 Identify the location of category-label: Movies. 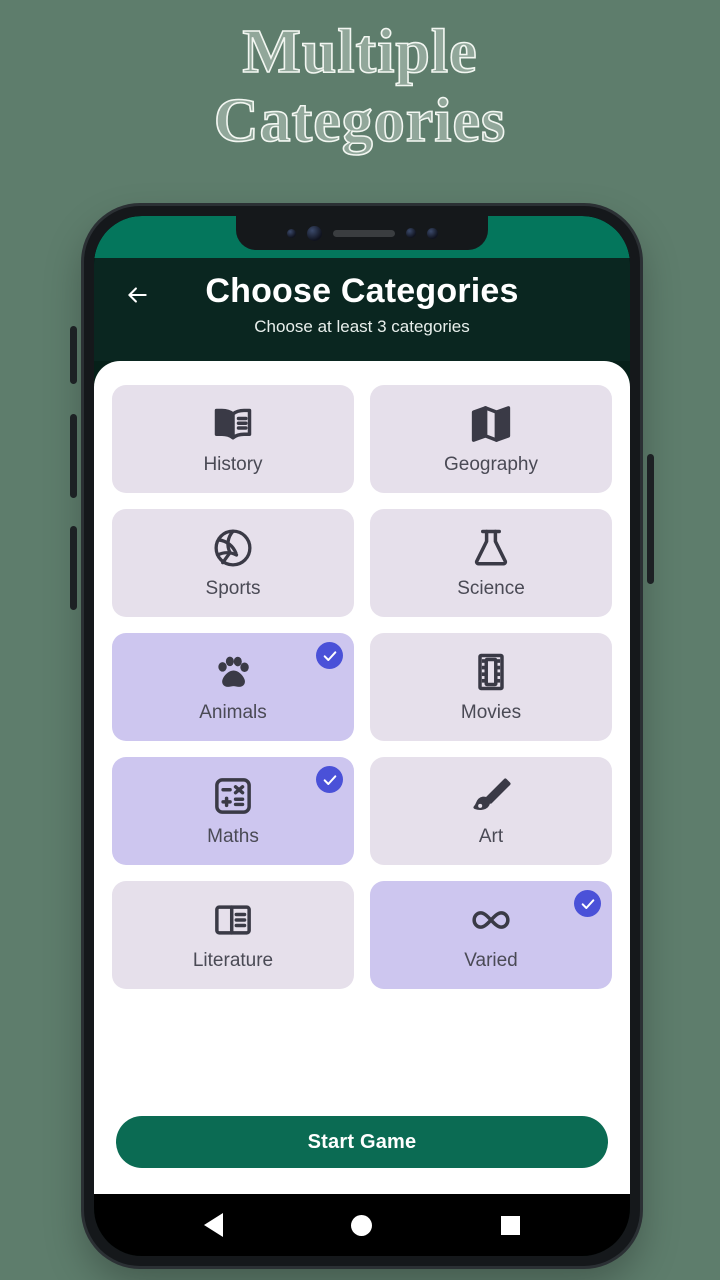
(491, 713).